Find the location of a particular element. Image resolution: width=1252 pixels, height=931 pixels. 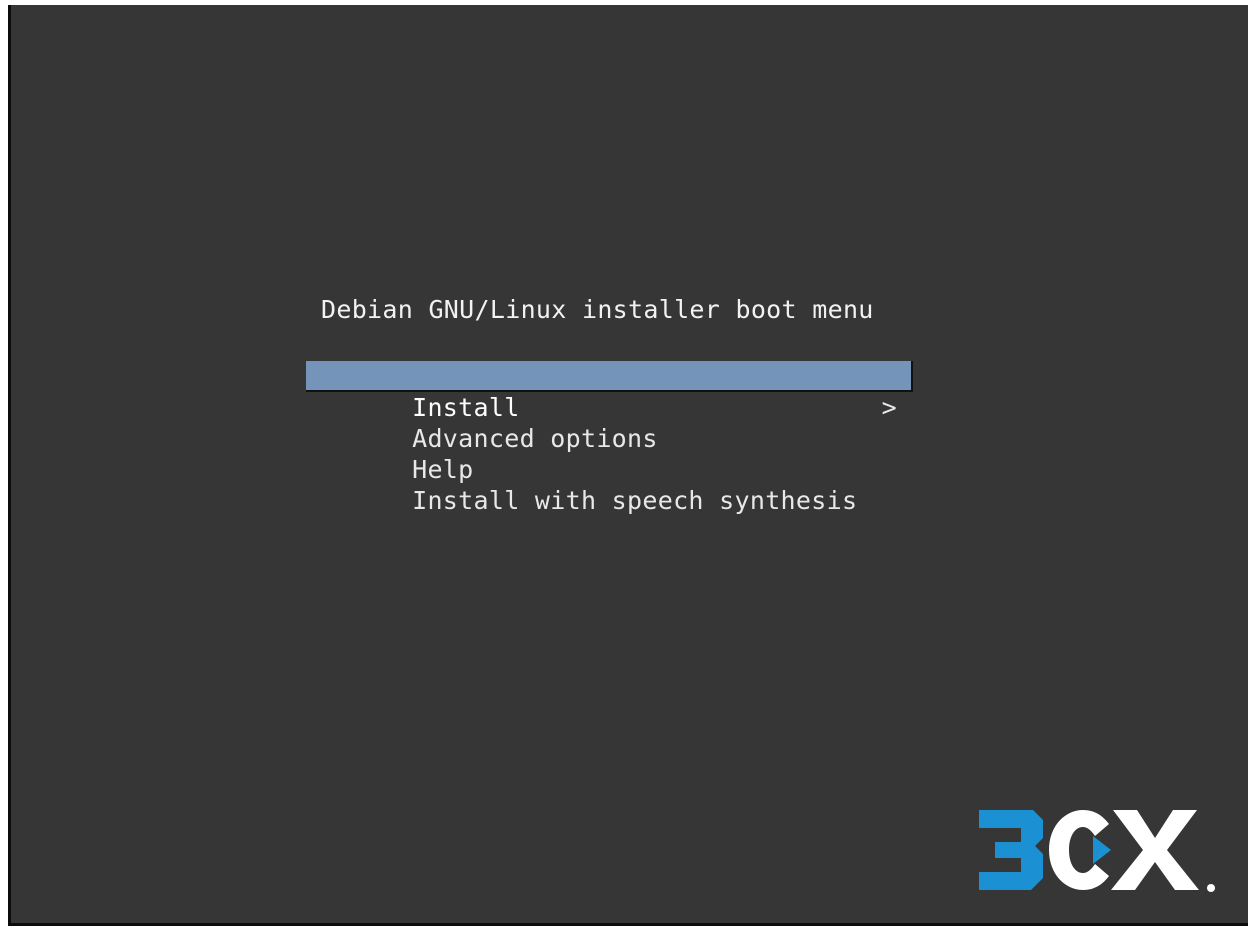

boot-menu-title: Debian GNU/Linux installer boot menu is located at coordinates (597, 309).